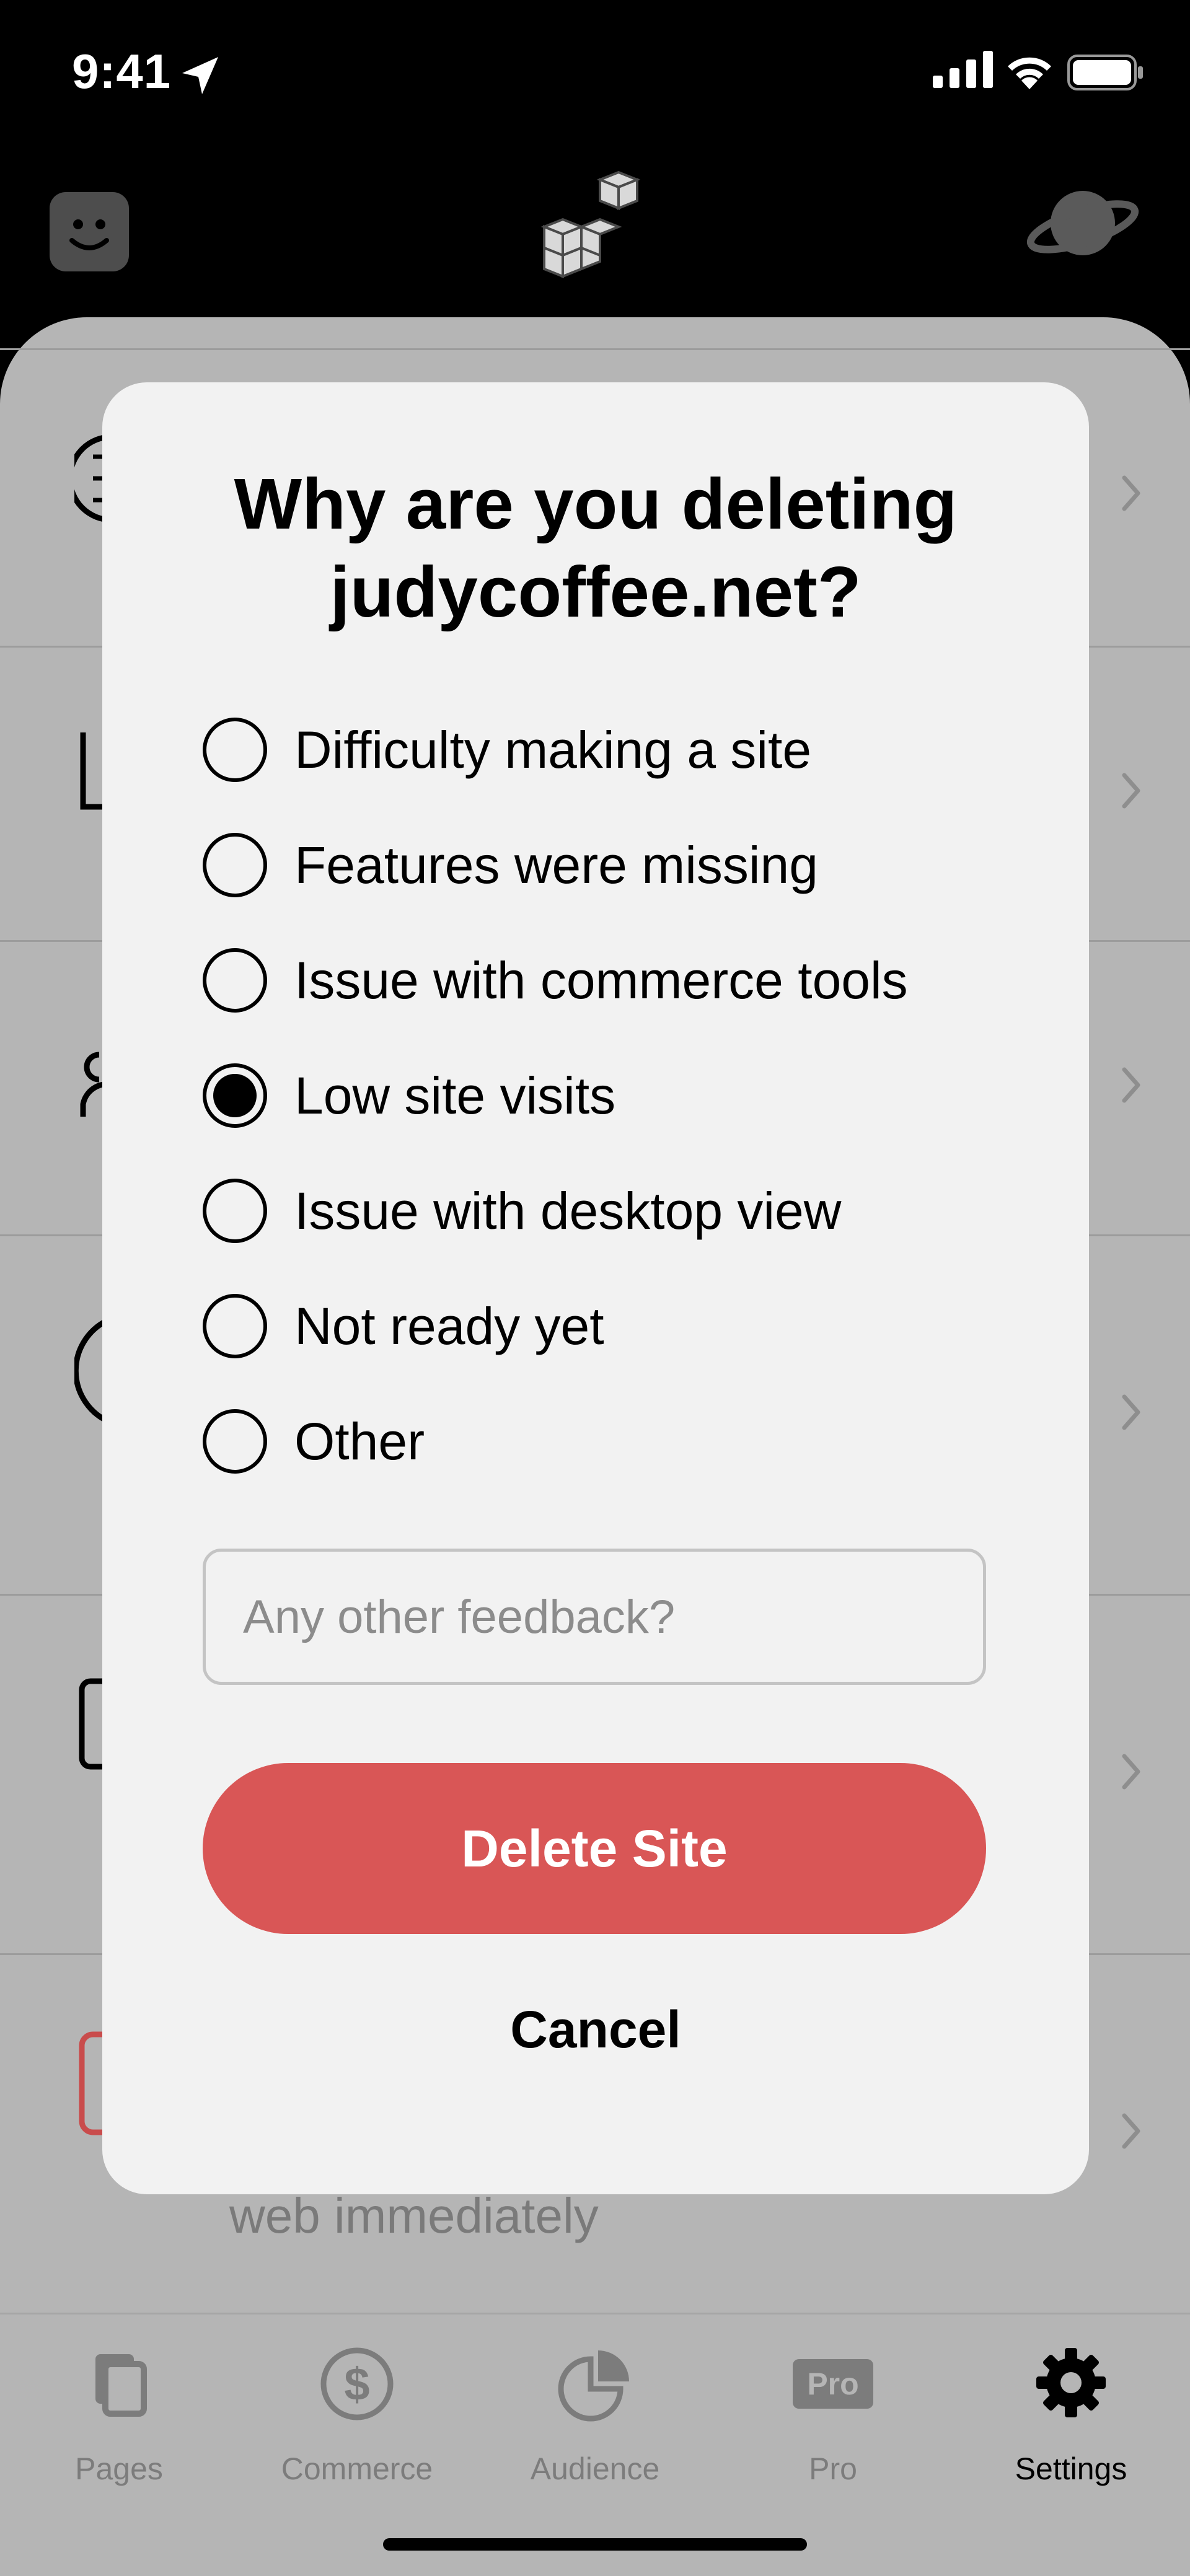  I want to click on tab-pages-label: Pages, so click(119, 2468).